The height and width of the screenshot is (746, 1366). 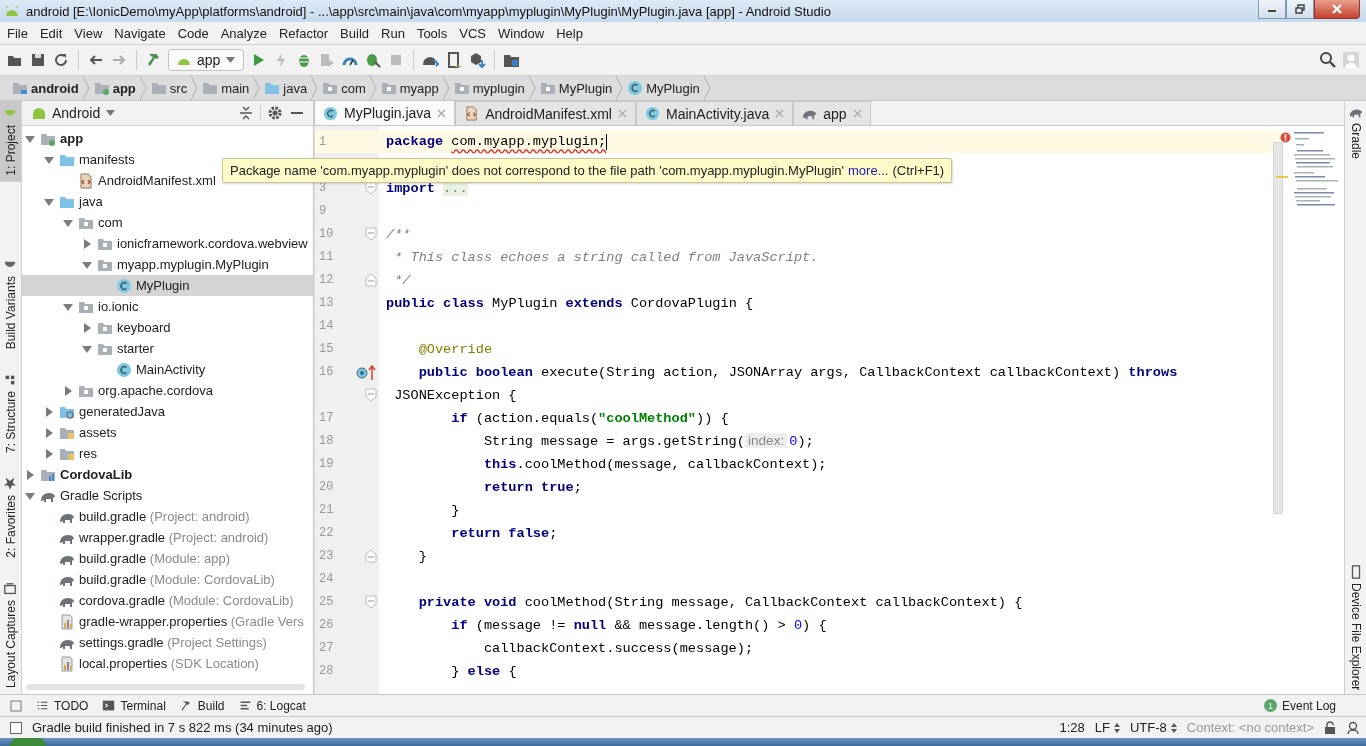 I want to click on tool-window-tab: Gradle, so click(x=1355, y=132).